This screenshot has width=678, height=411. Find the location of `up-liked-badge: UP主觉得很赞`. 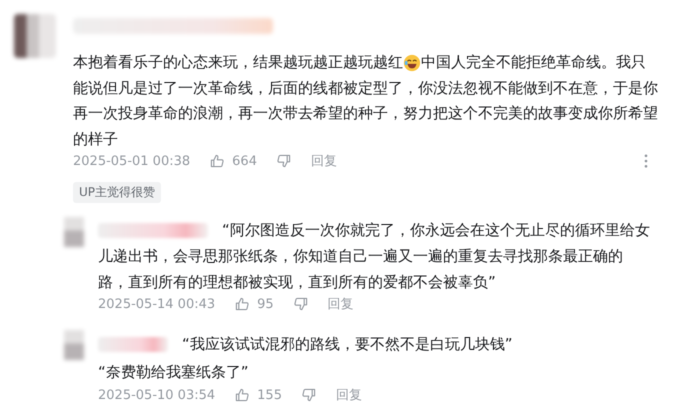

up-liked-badge: UP主觉得很赞 is located at coordinates (117, 192).